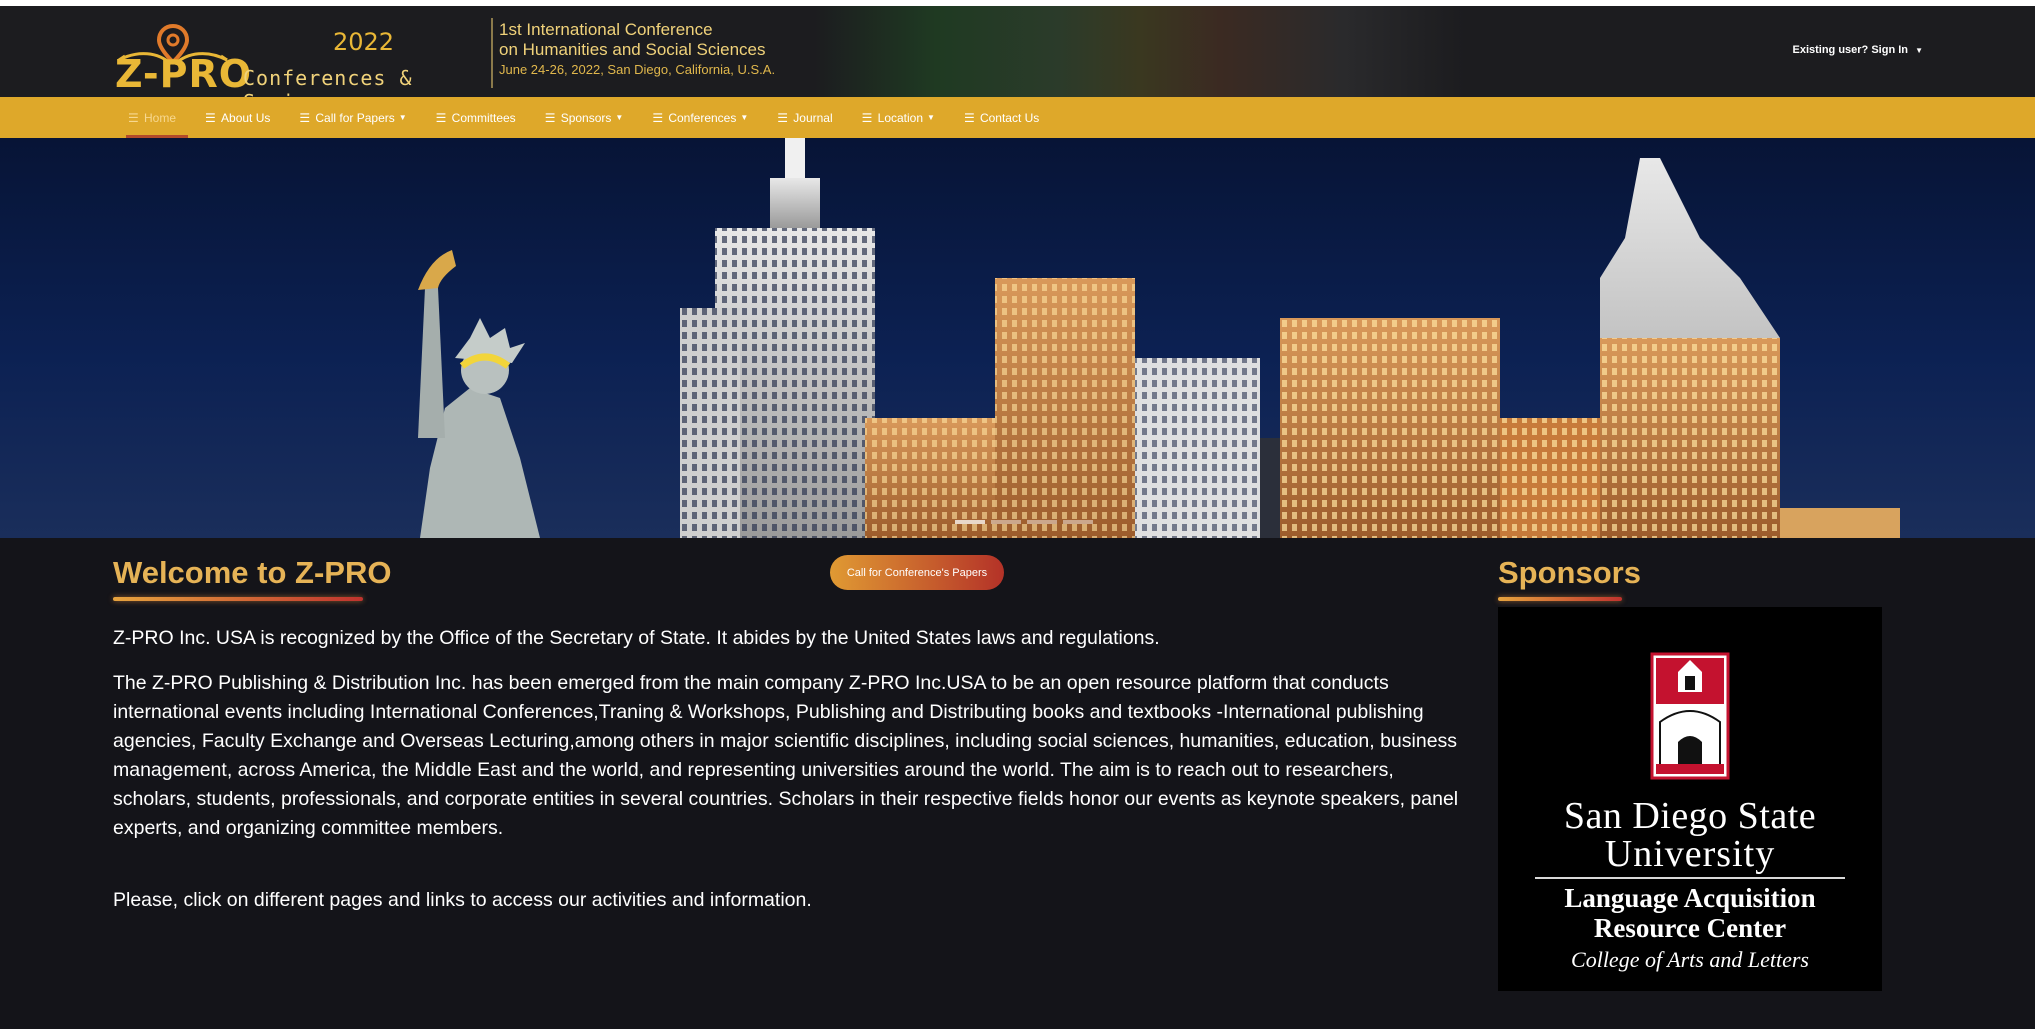  I want to click on signin-dropdown: Existing user? Sign In ▼, so click(1857, 50).